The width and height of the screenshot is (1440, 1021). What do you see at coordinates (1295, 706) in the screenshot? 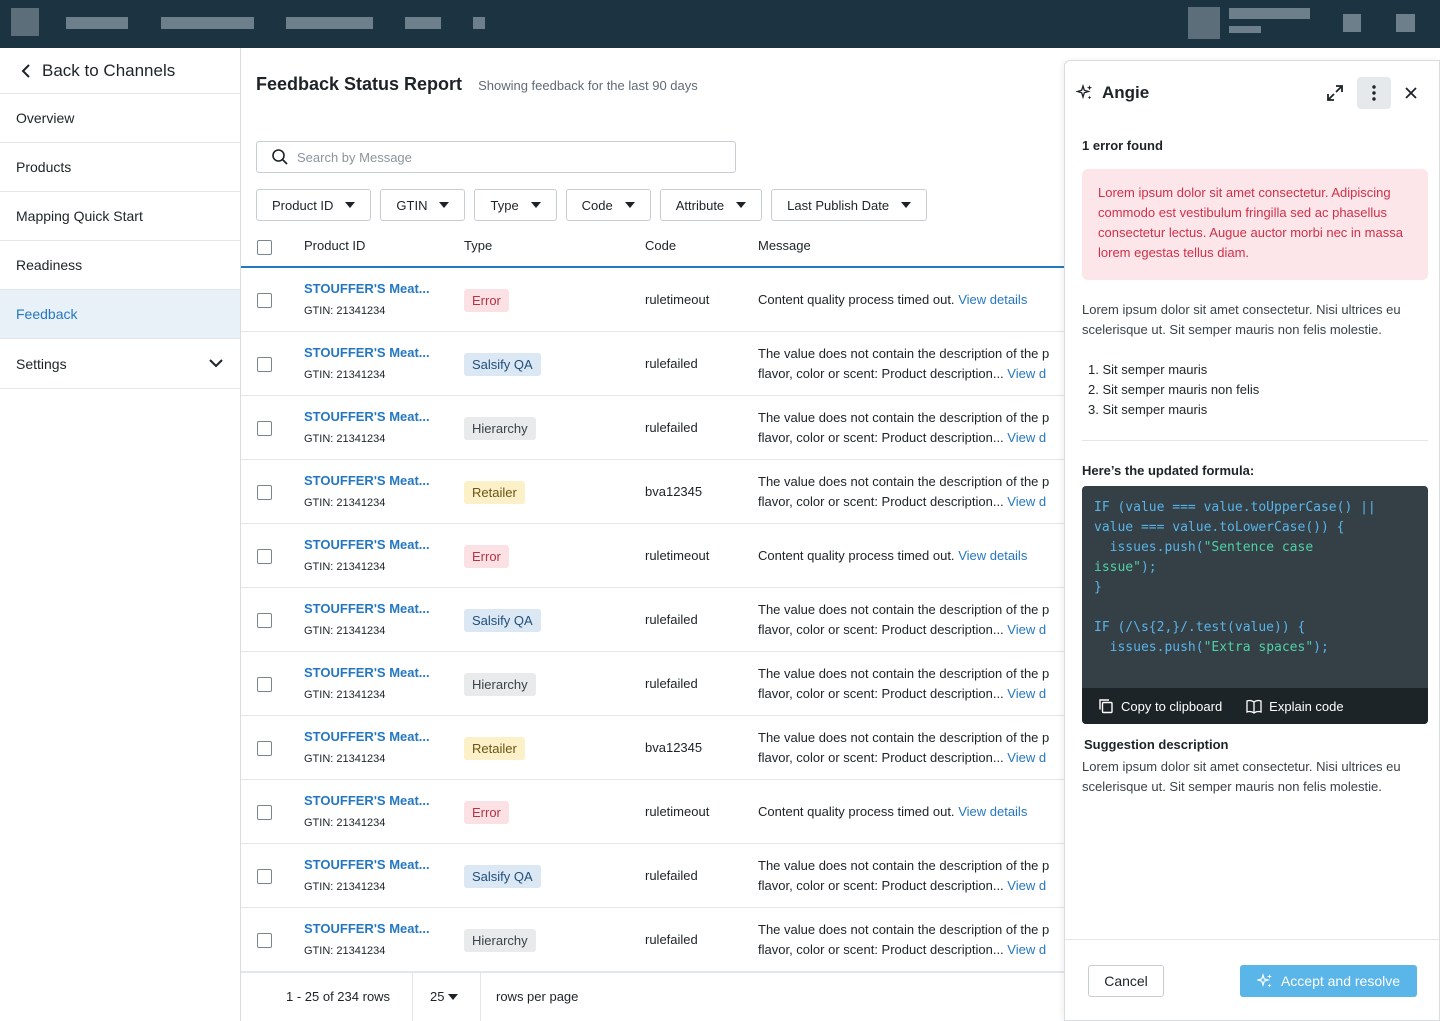
I see `explain-code-button: Explain code` at bounding box center [1295, 706].